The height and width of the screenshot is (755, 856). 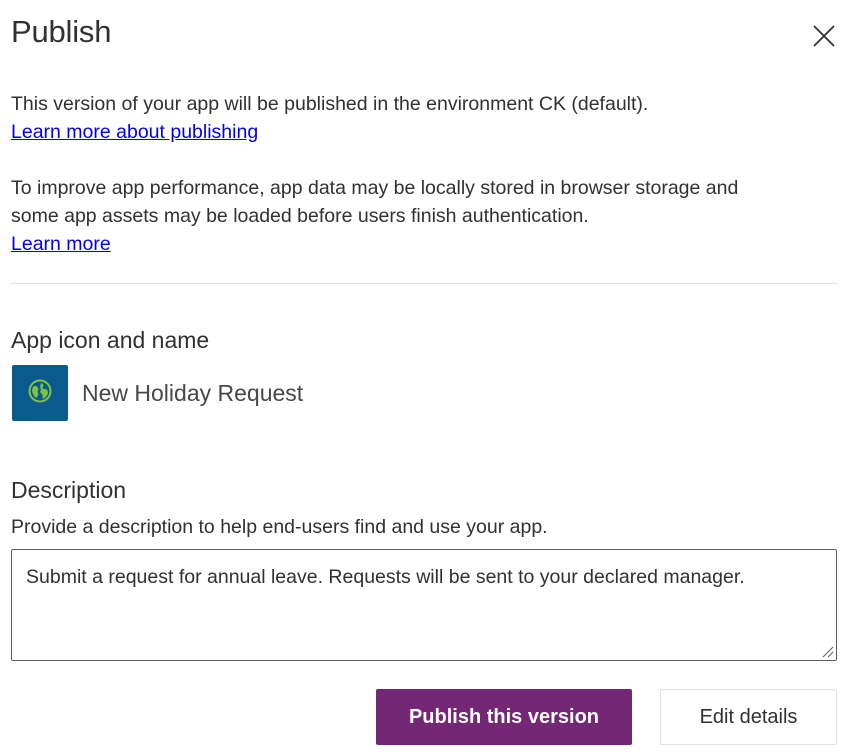 I want to click on resize-grip-icon, so click(x=827, y=651).